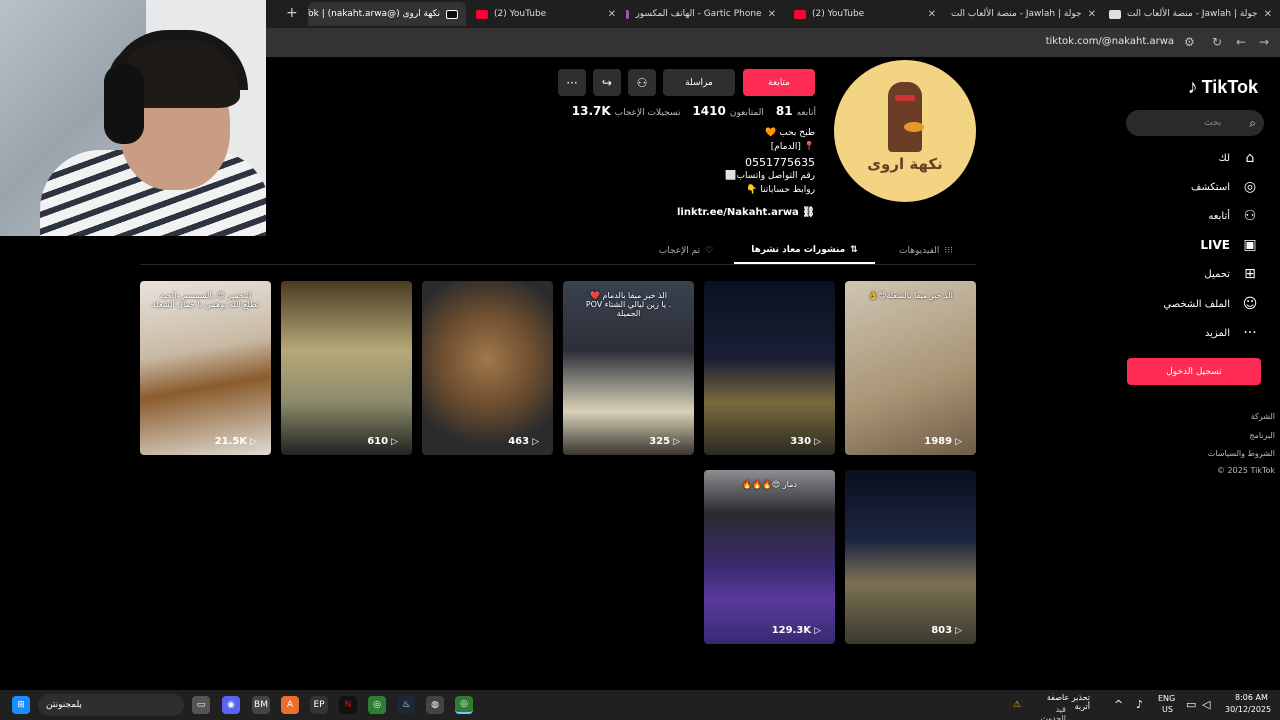 Image resolution: width=1280 pixels, height=720 pixels. I want to click on tab-divider, so click(558, 264).